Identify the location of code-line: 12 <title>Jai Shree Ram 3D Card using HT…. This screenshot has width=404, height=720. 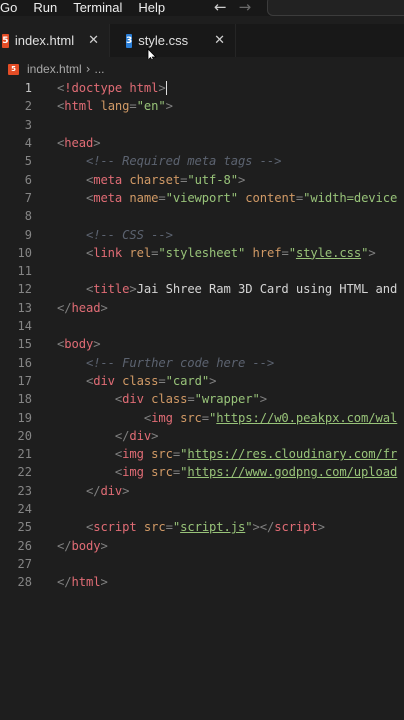
(202, 289).